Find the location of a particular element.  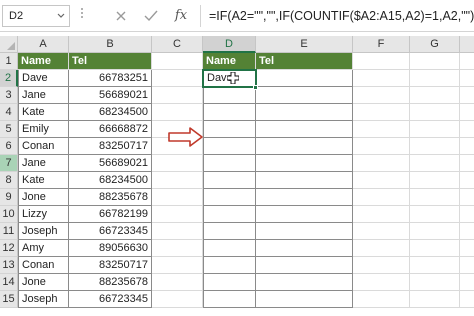

cell-b10: 66782199 is located at coordinates (110, 214).